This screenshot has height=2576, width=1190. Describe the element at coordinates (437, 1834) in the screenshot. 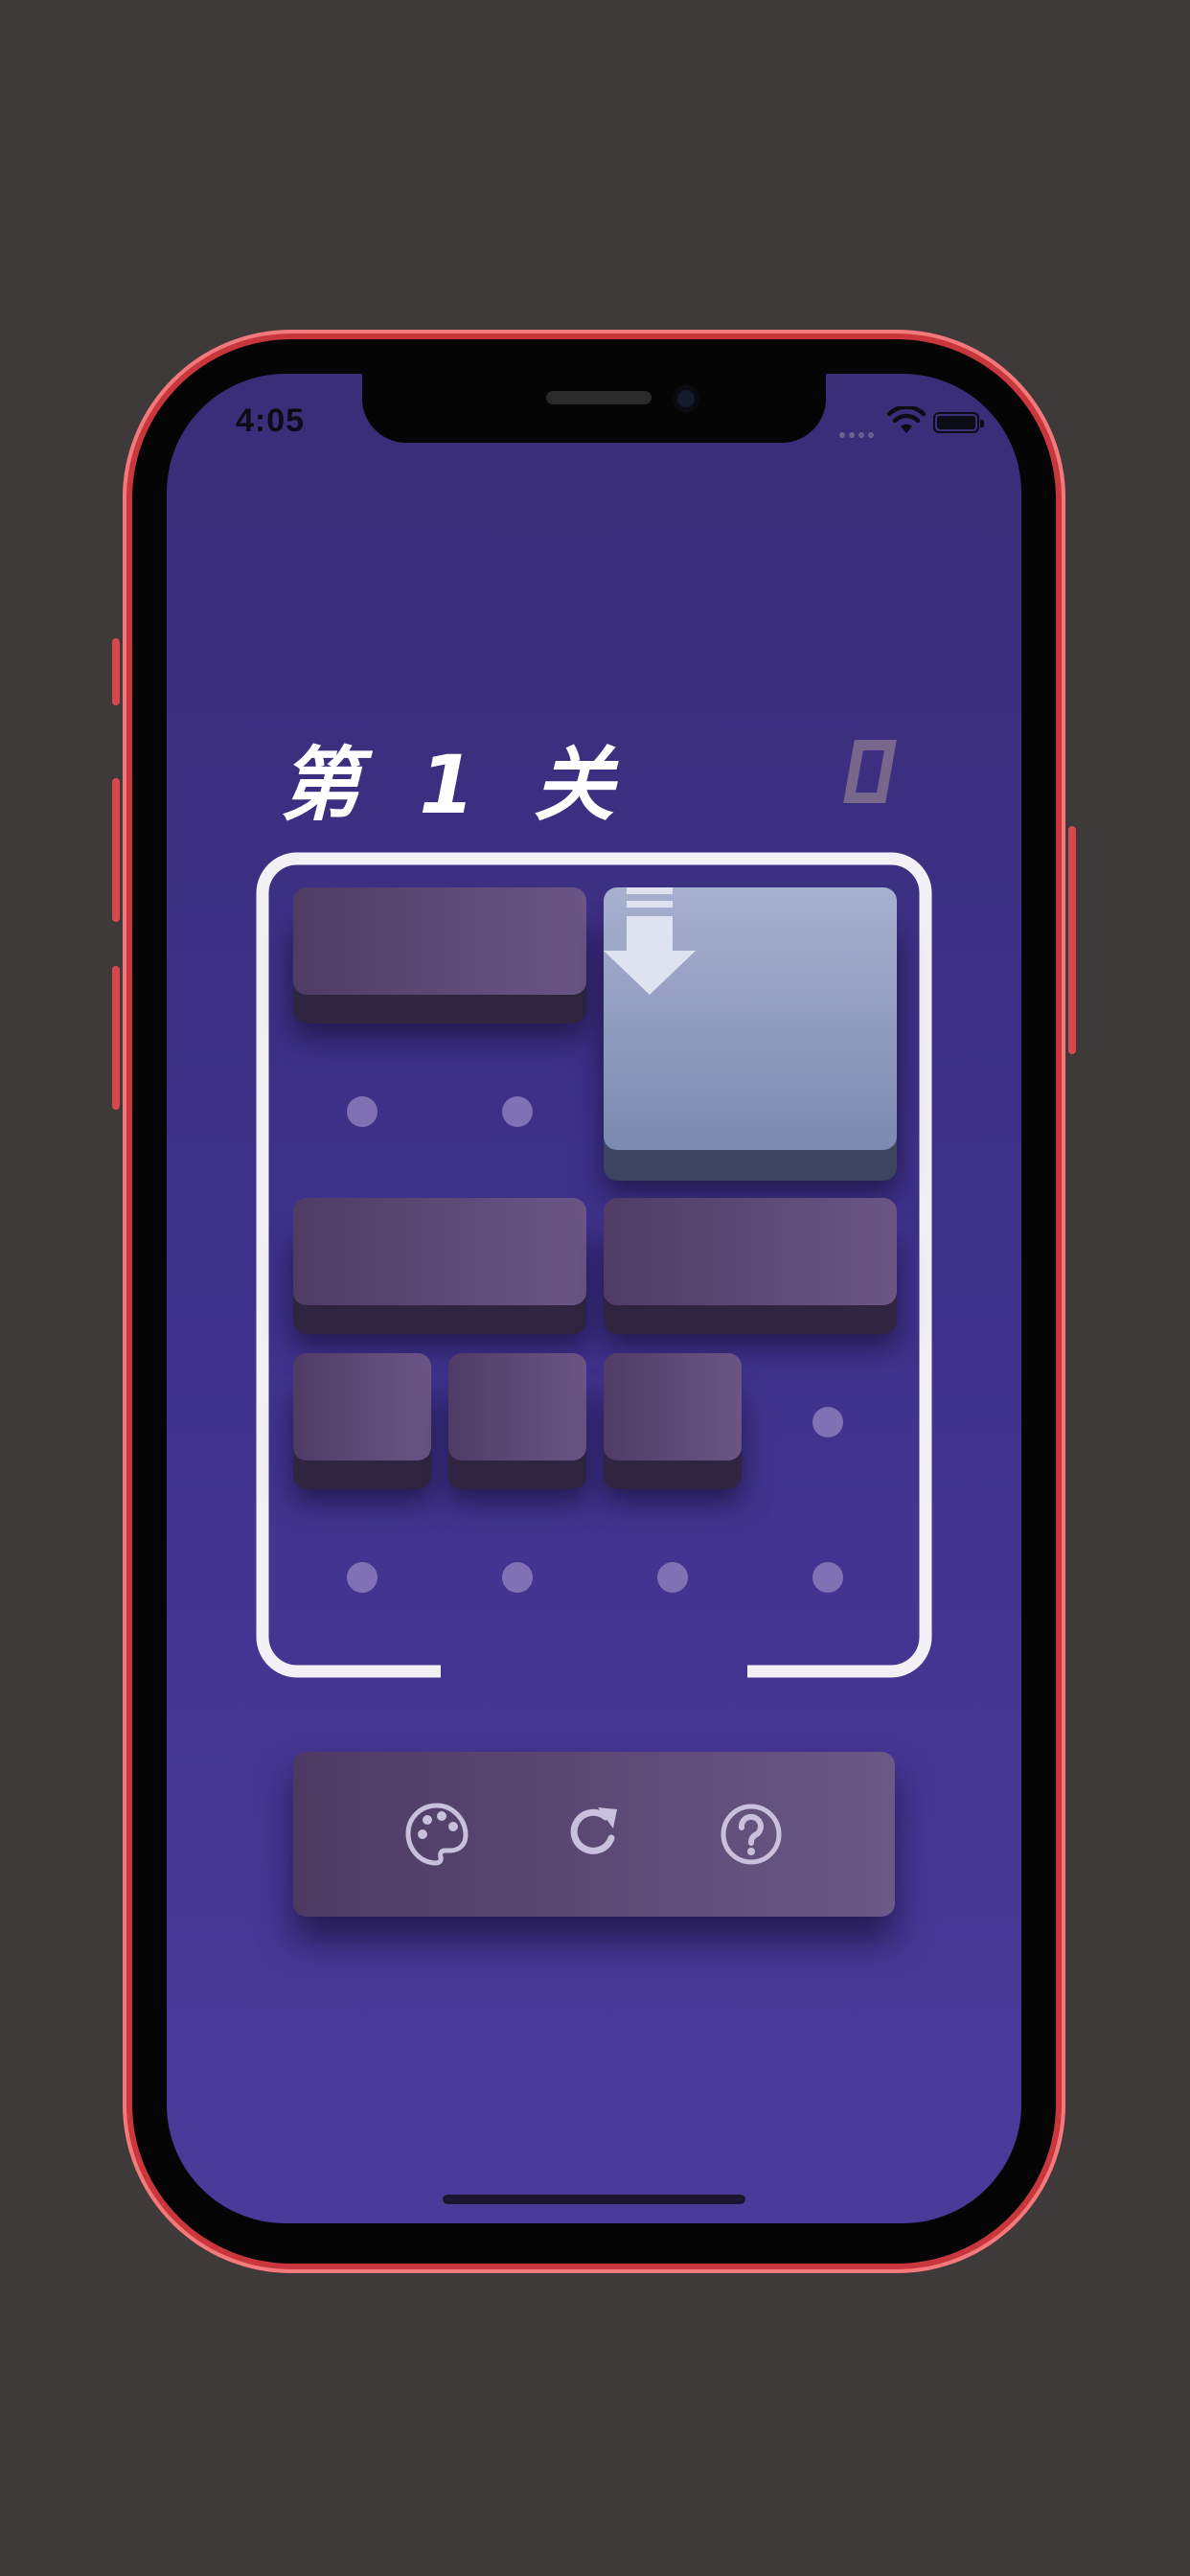

I see `palette-icon` at that location.